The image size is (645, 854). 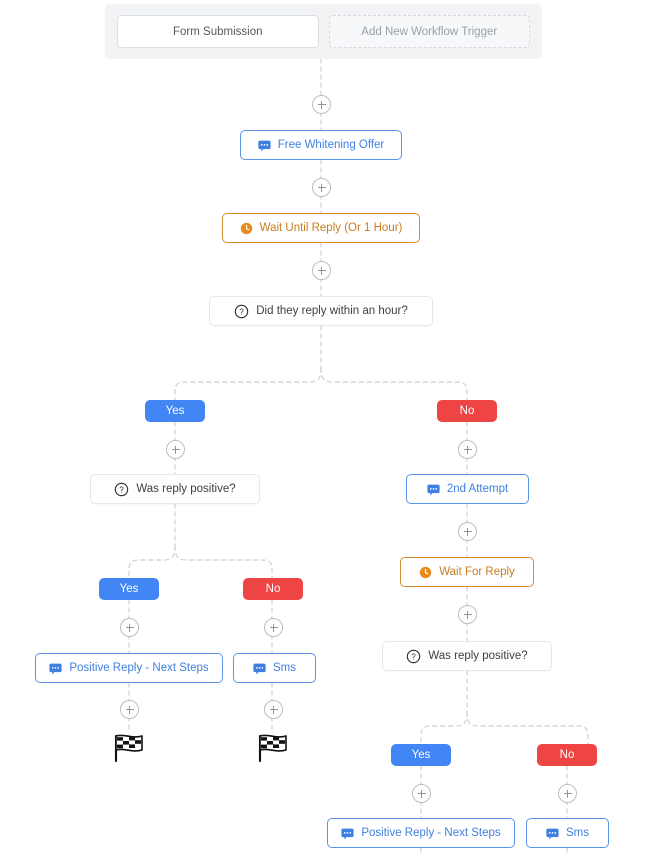 I want to click on node-free-whitening-offer: Free Whitening Offer, so click(x=321, y=145).